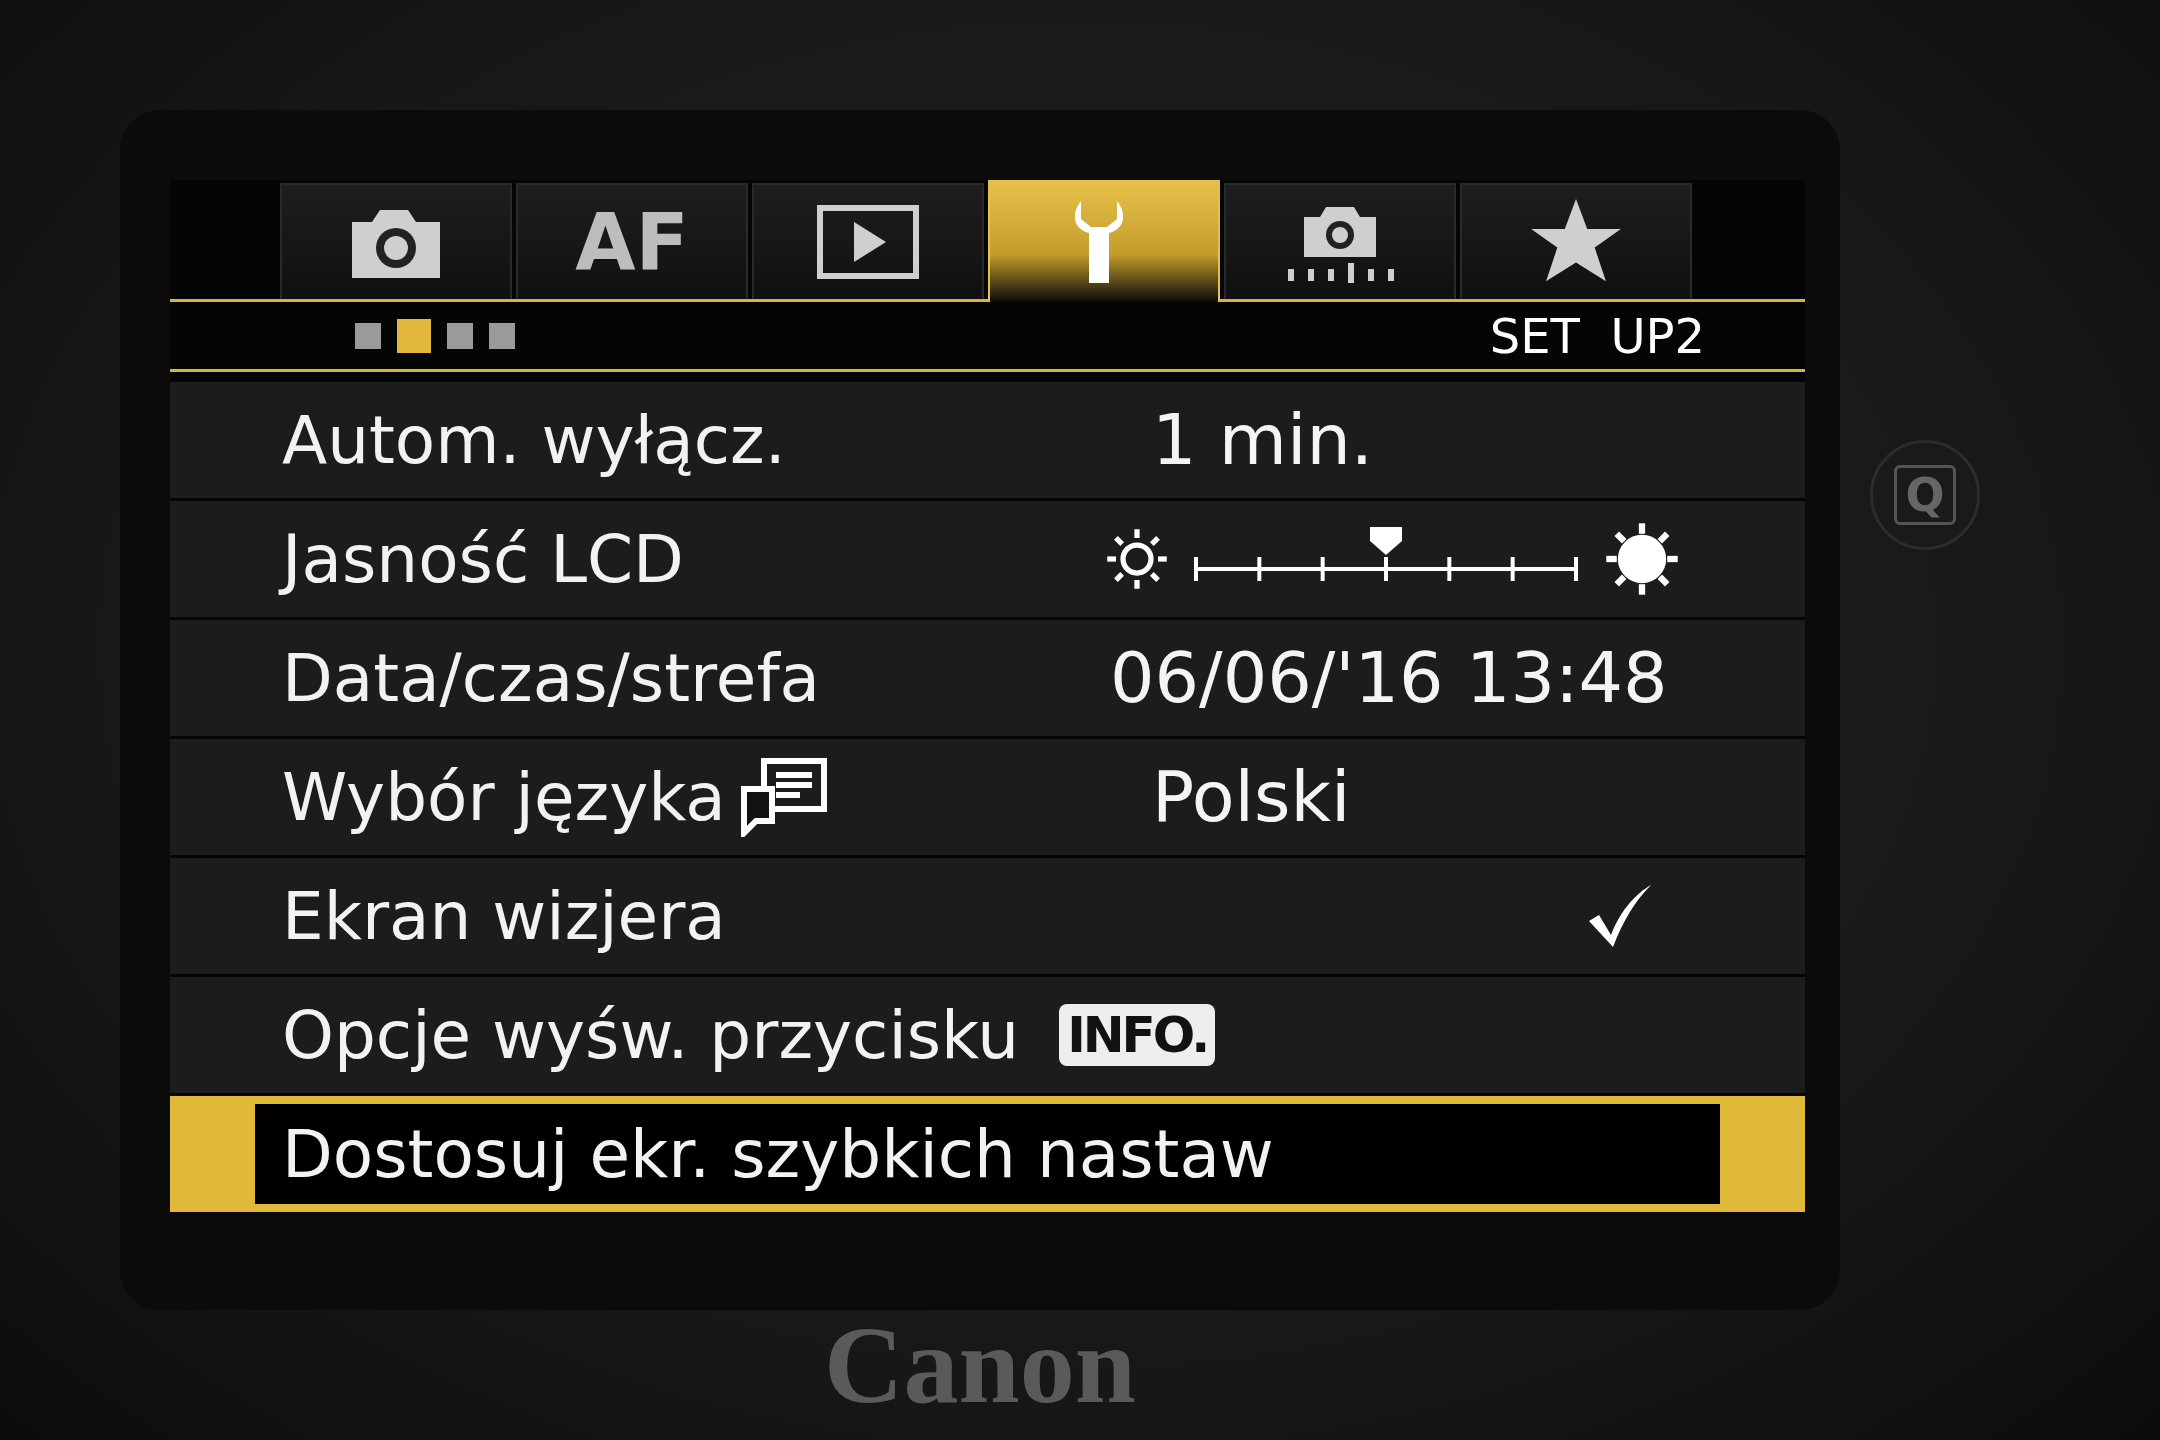 This screenshot has width=2160, height=1440. I want to click on play-icon, so click(868, 242).